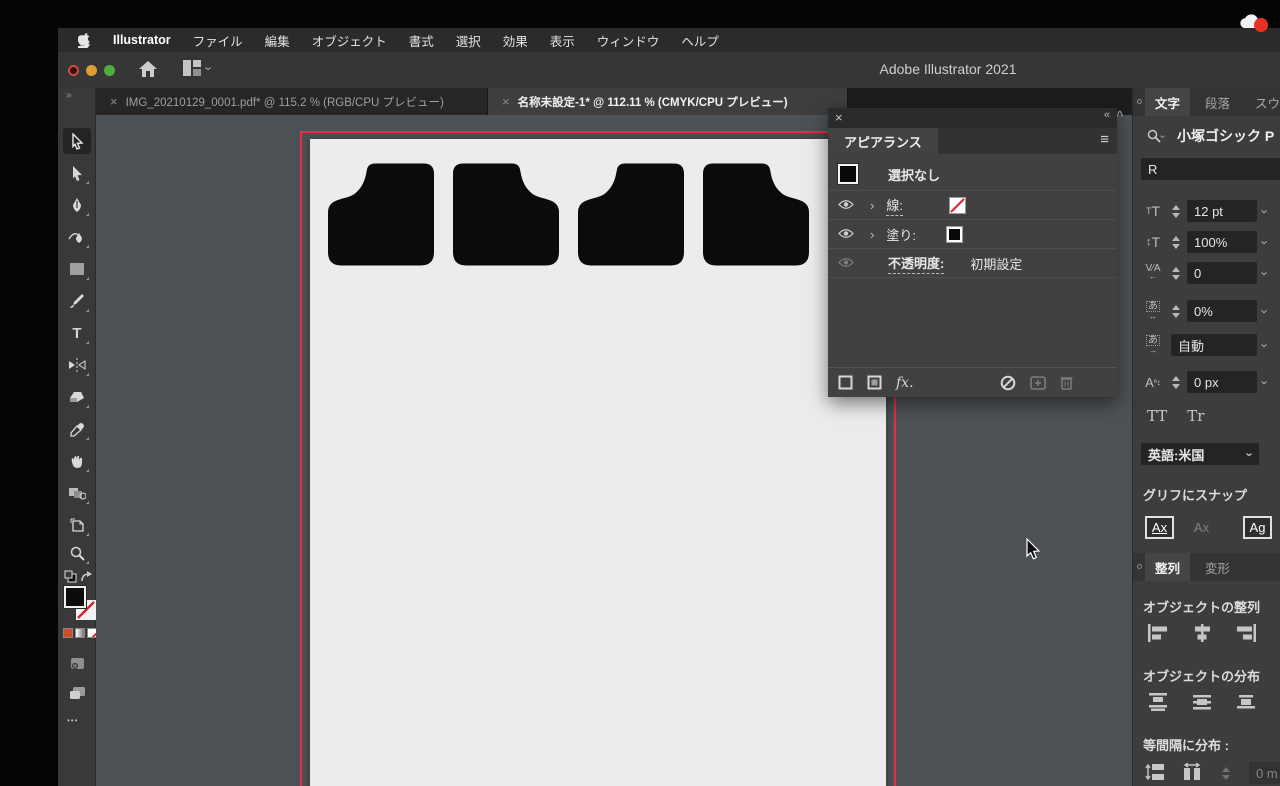 The image size is (1280, 786). I want to click on tab-character: 文字, so click(1168, 102).